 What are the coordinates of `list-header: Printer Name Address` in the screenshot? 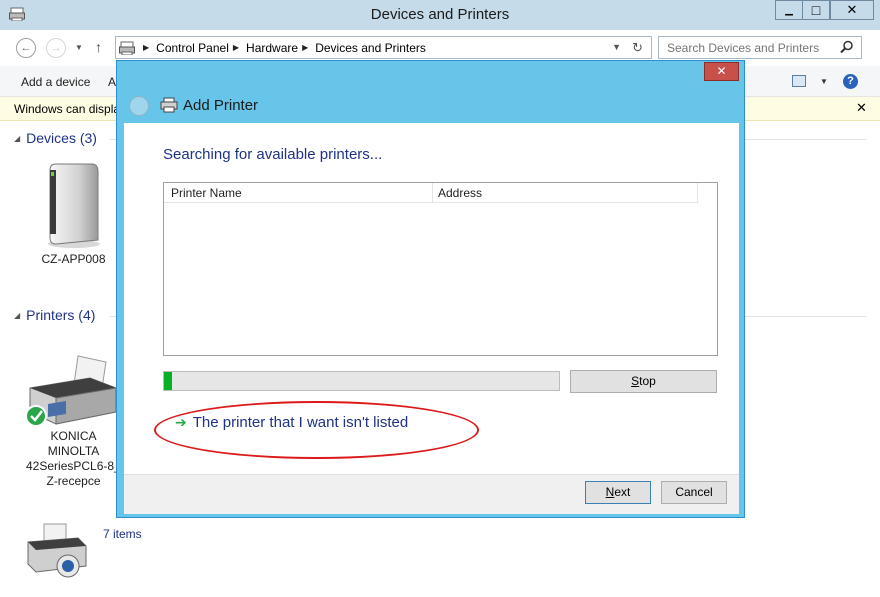 It's located at (431, 193).